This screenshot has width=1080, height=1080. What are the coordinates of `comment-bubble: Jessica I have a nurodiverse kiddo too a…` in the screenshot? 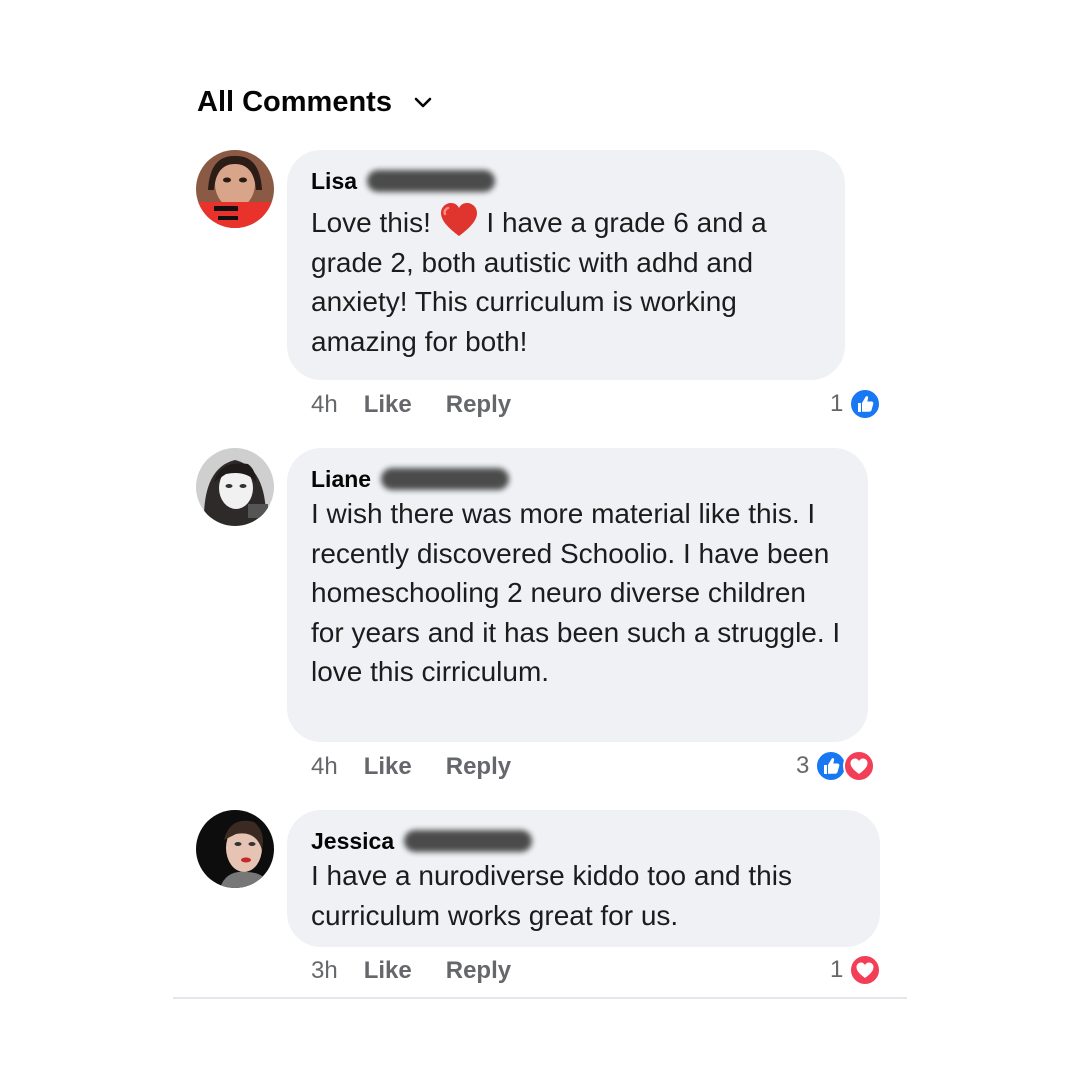 It's located at (583, 878).